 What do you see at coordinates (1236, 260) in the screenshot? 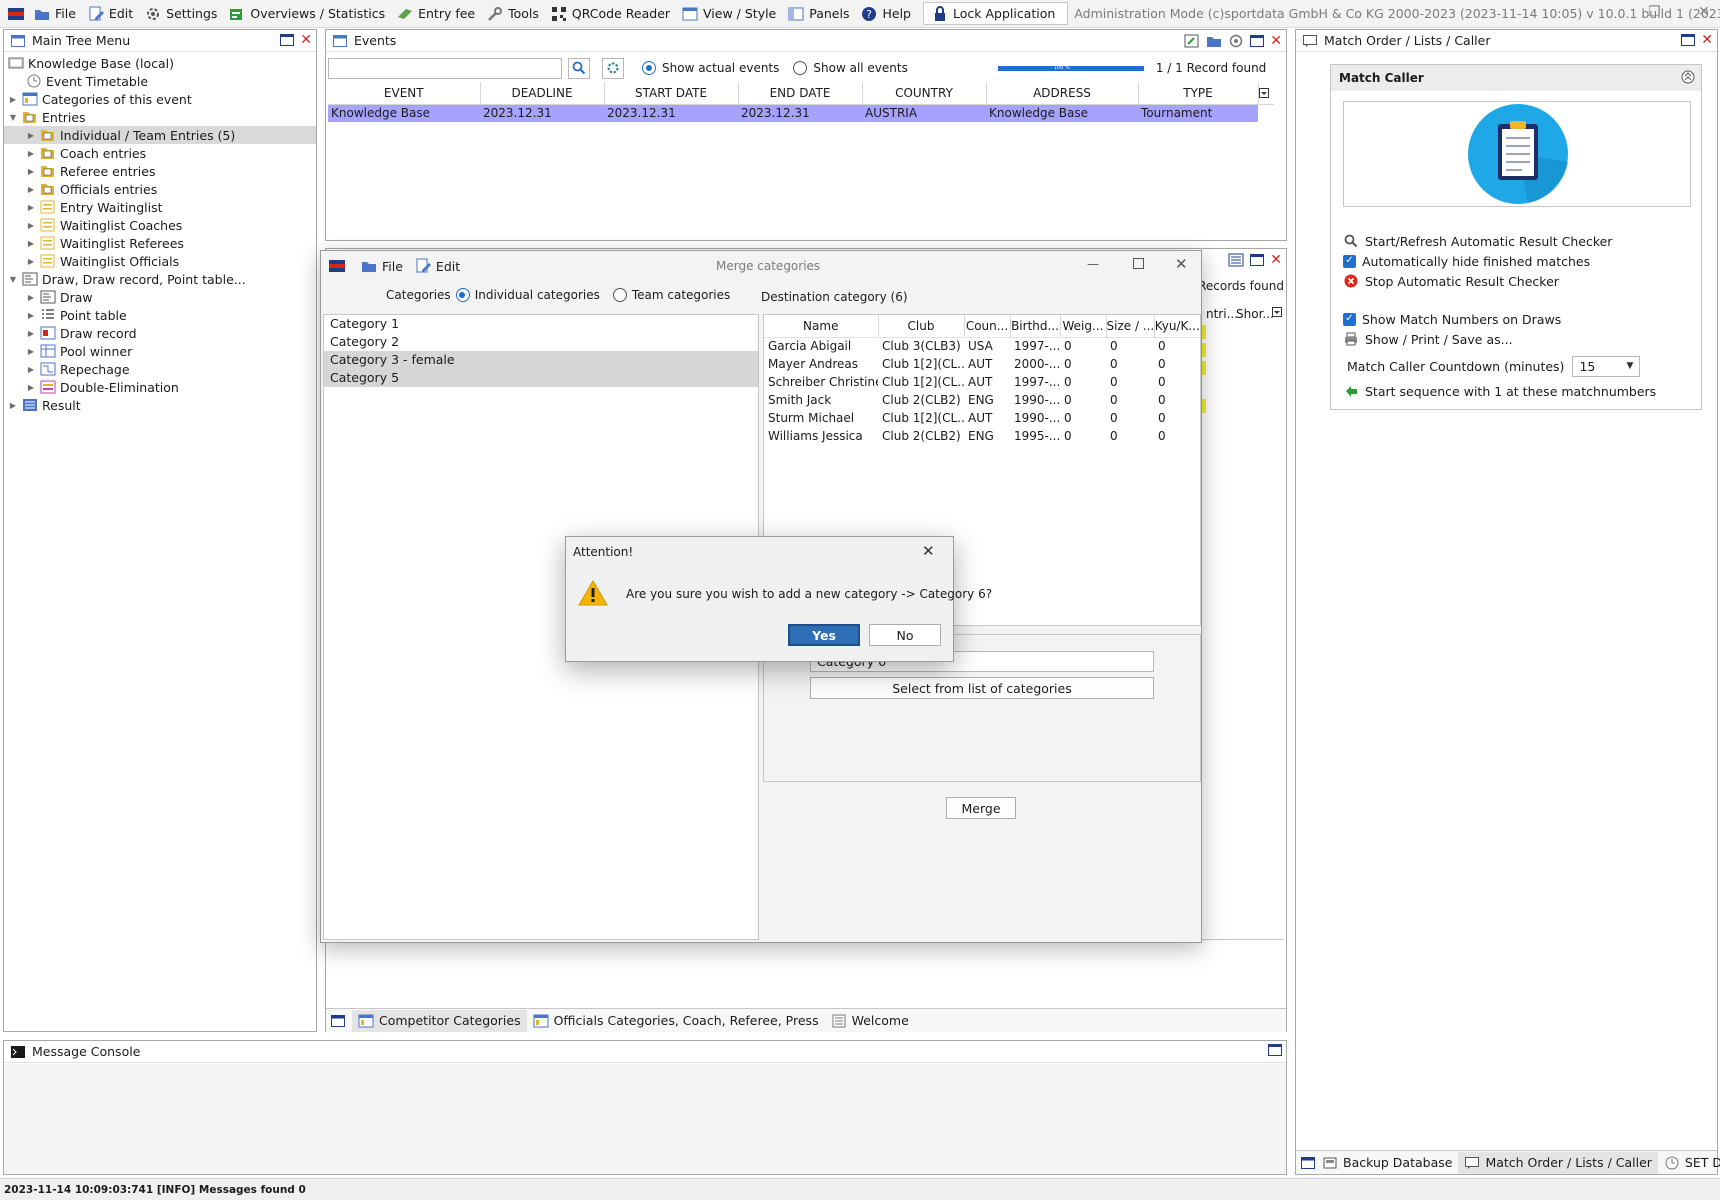
I see `list-view-icon` at bounding box center [1236, 260].